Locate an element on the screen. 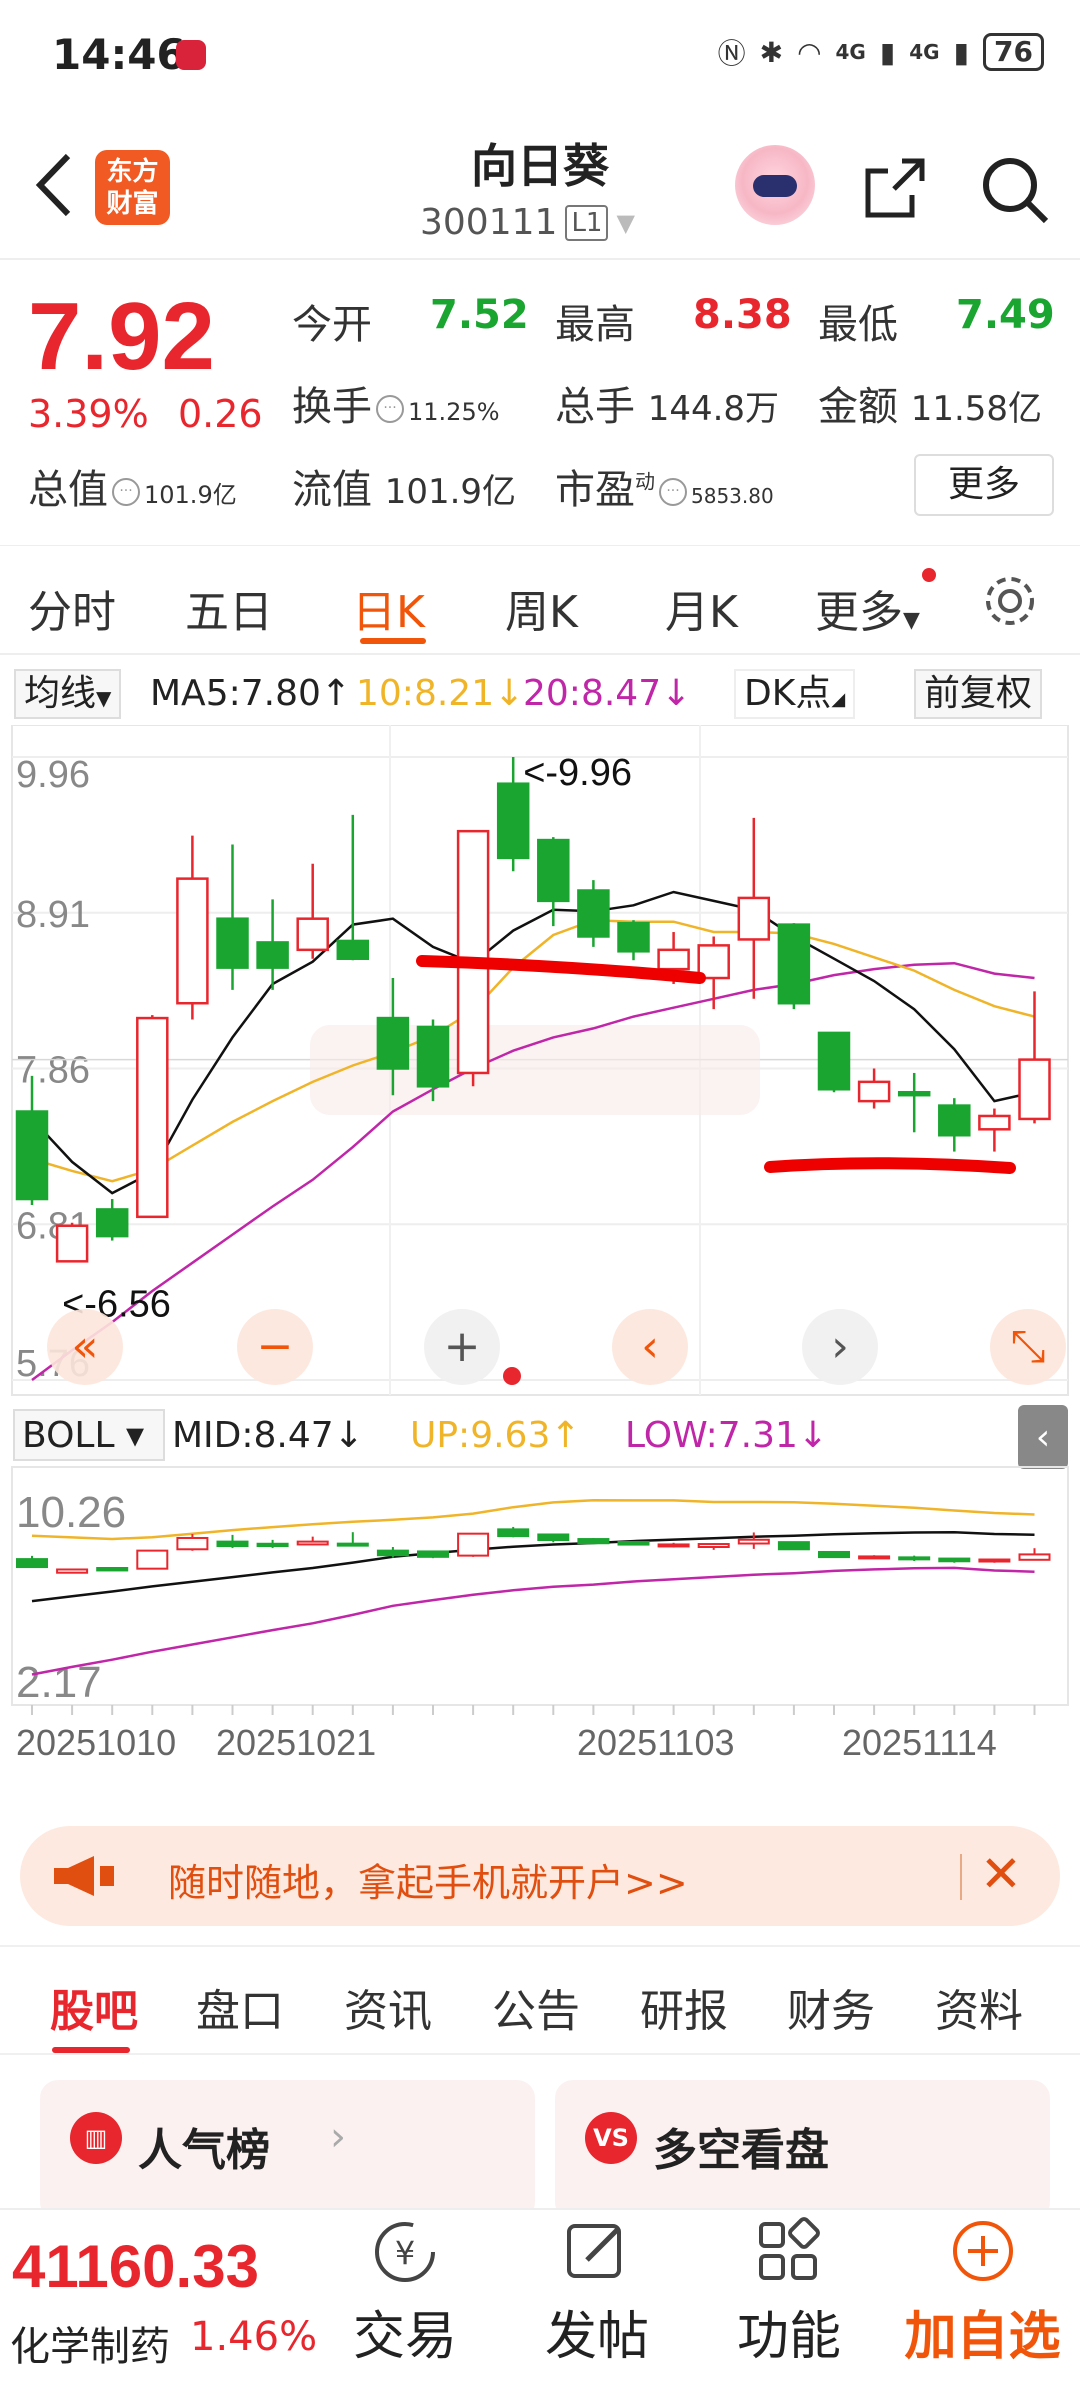 The height and width of the screenshot is (2400, 1080). feature-cards: ▥ 人气榜 › VS 多空看盘 is located at coordinates (540, 2140).